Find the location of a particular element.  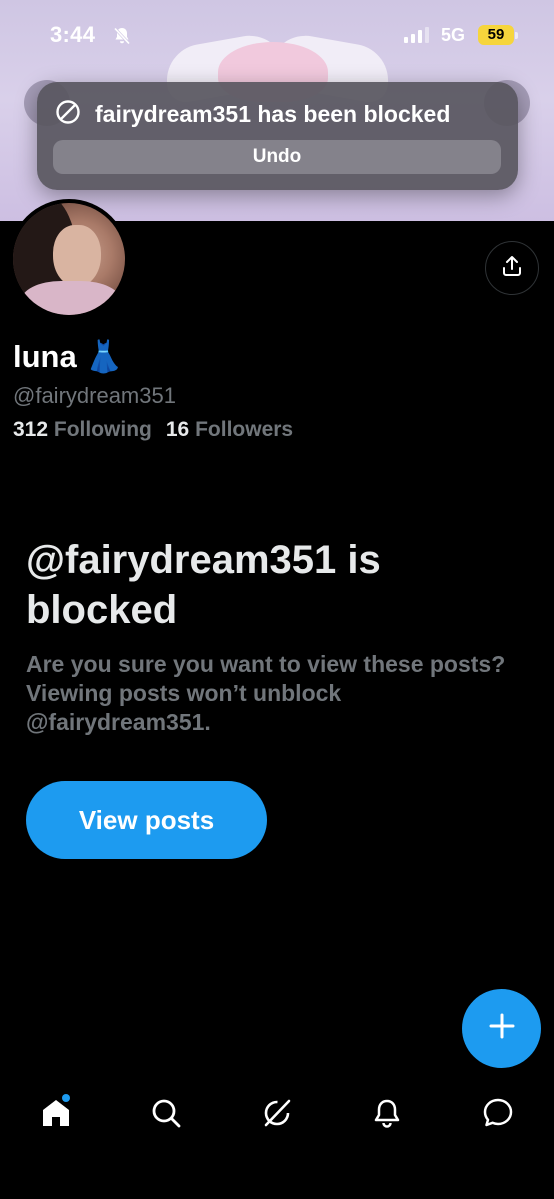

avatar is located at coordinates (69, 259).